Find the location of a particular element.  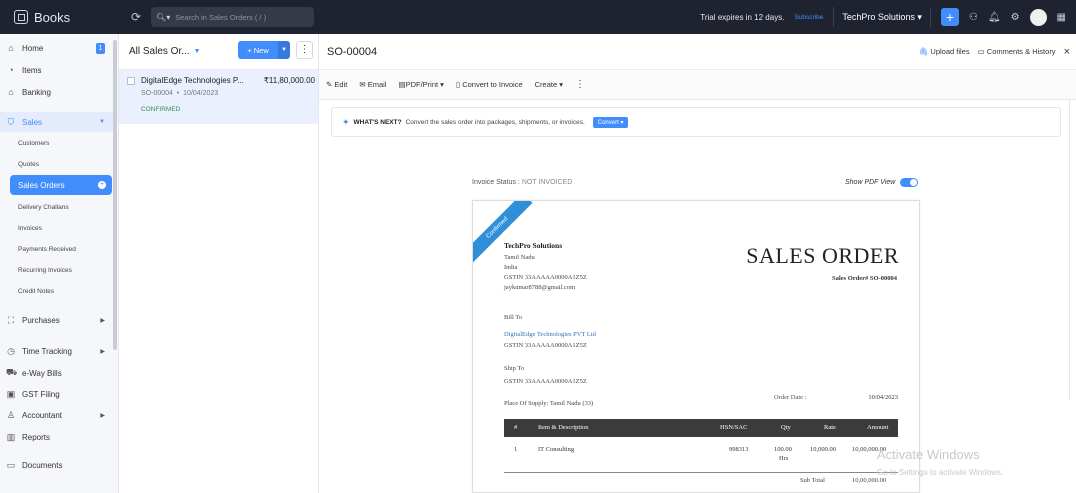

sidebar-item-label: Sales is located at coordinates (32, 122).